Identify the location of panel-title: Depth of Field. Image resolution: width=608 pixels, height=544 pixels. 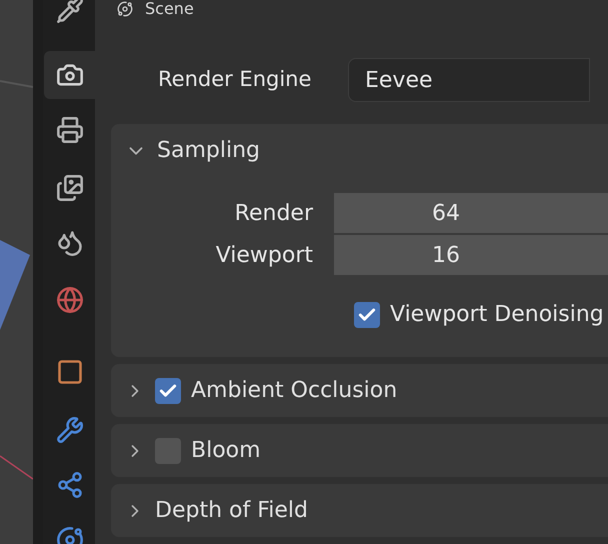
(231, 511).